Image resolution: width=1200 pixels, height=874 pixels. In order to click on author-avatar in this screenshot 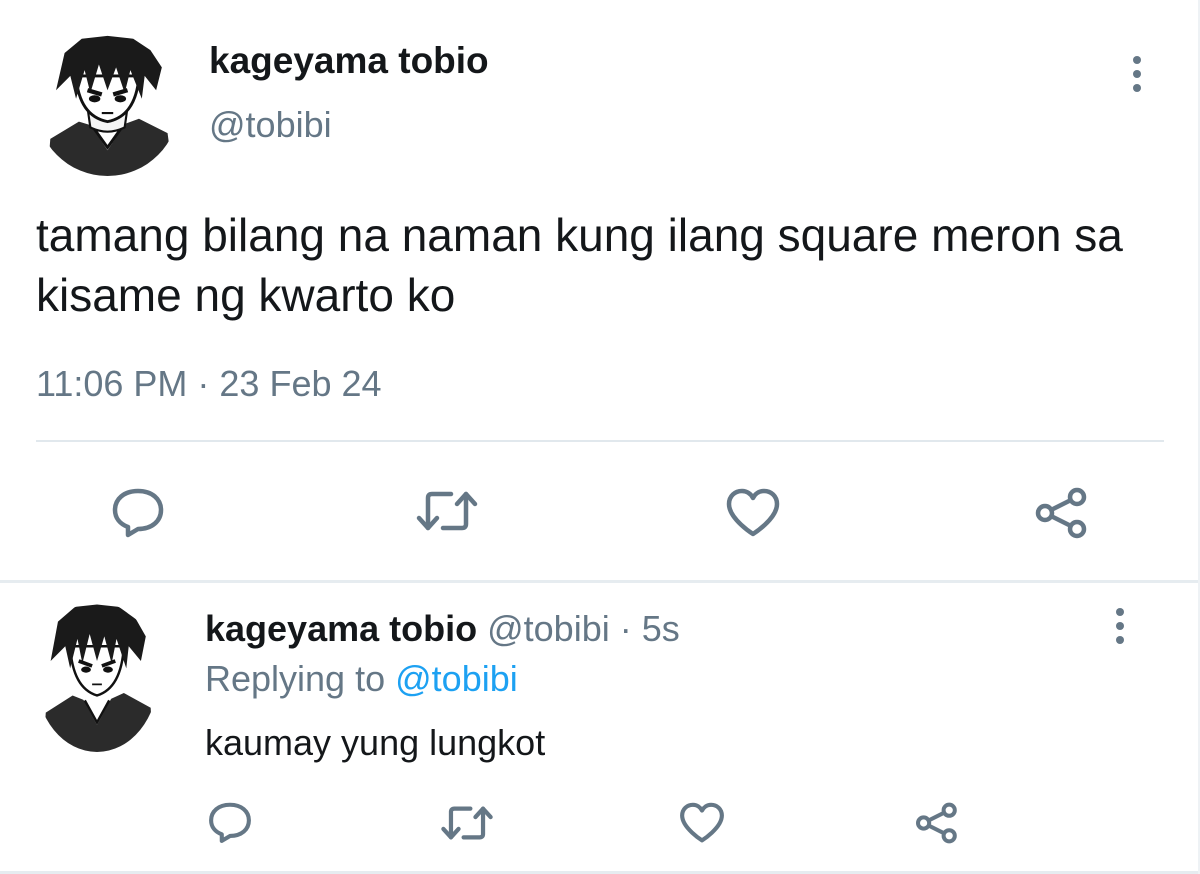, I will do `click(107, 104)`.